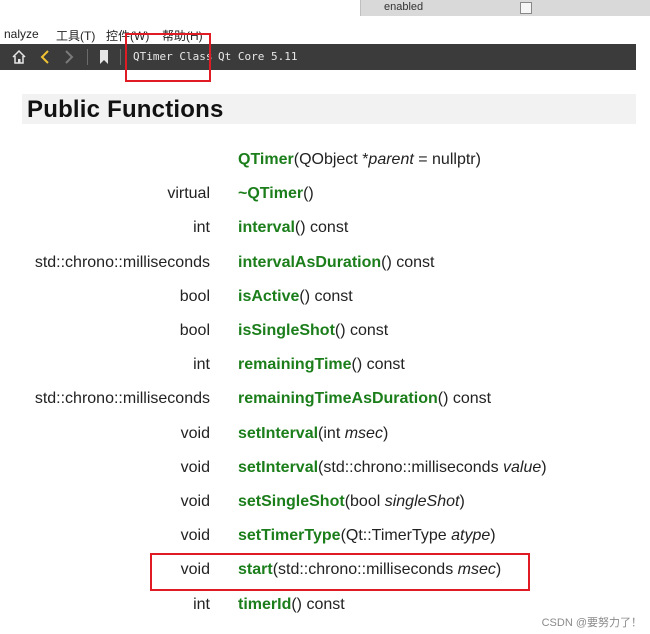  I want to click on function-row: virtual ~QTimer(), so click(325, 196).